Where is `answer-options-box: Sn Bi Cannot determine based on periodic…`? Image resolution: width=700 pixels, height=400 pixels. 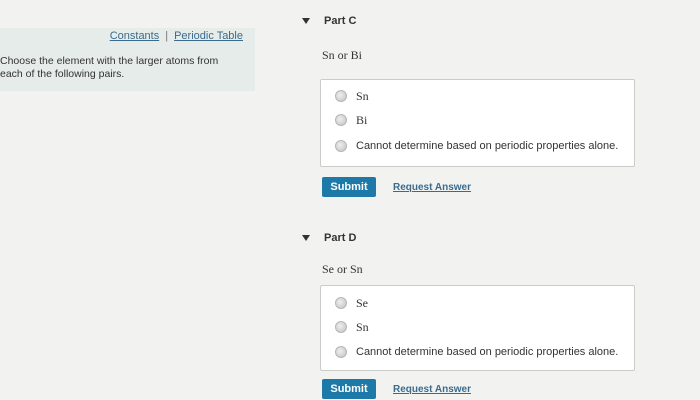
answer-options-box: Sn Bi Cannot determine based on periodic… is located at coordinates (477, 123).